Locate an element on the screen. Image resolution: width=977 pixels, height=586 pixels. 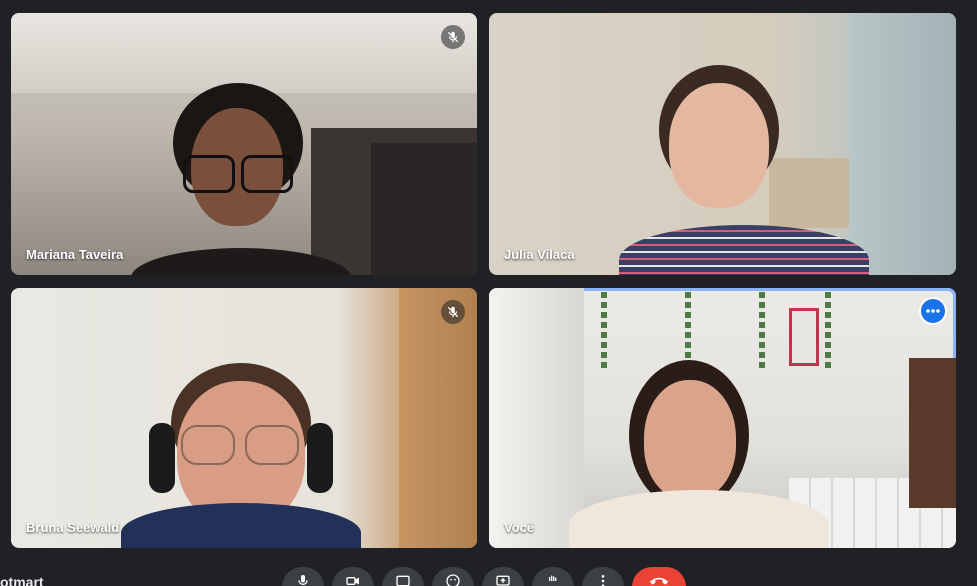
microphone-button is located at coordinates (303, 576).